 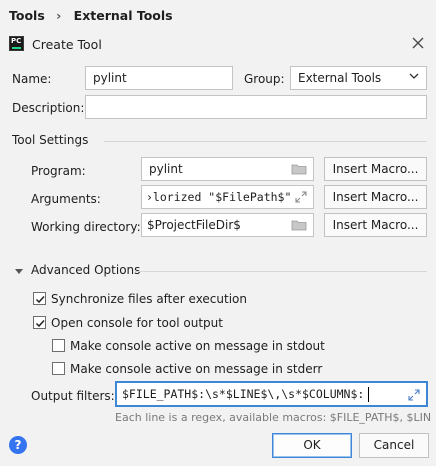 What do you see at coordinates (50, 140) in the screenshot?
I see `tool-settings-title: Tool Settings` at bounding box center [50, 140].